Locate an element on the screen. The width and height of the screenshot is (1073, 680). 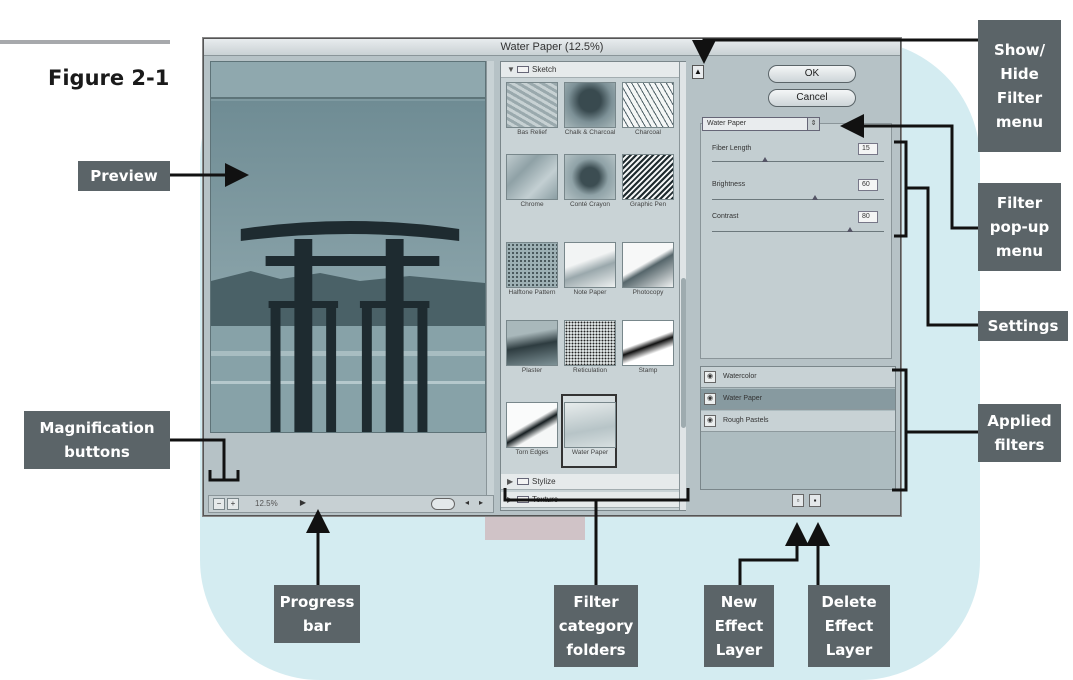
callout-category: Filter category folders is located at coordinates (596, 626).